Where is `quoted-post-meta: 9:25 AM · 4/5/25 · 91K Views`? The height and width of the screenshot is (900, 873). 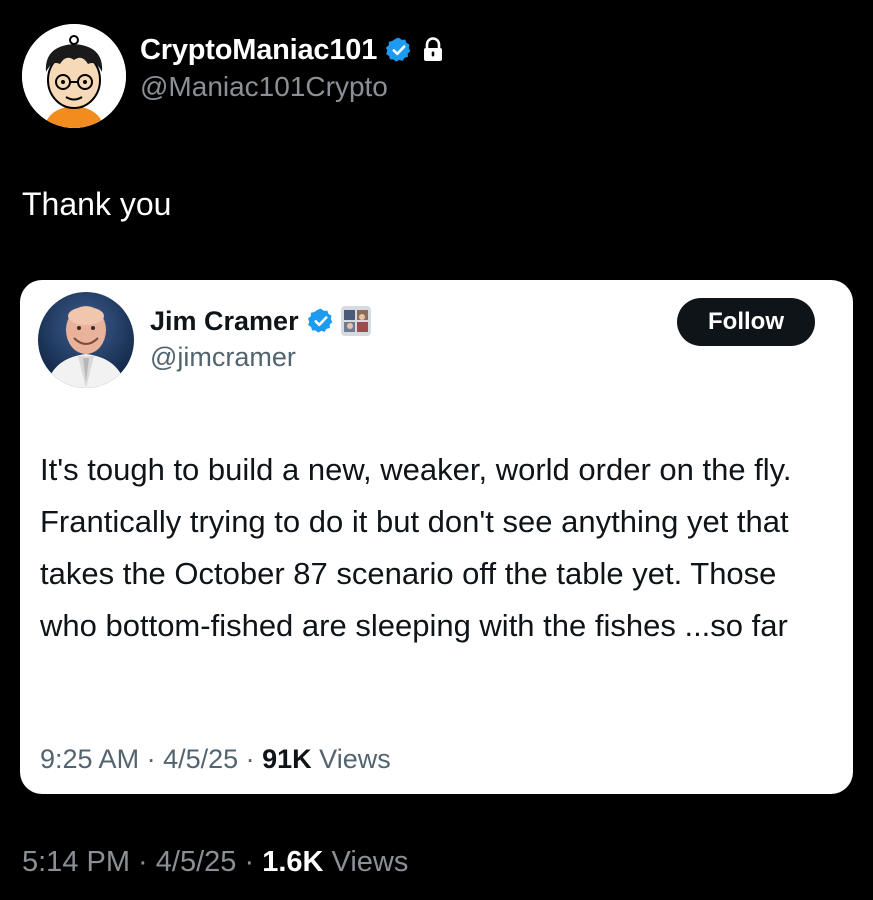
quoted-post-meta: 9:25 AM · 4/5/25 · 91K Views is located at coordinates (215, 759).